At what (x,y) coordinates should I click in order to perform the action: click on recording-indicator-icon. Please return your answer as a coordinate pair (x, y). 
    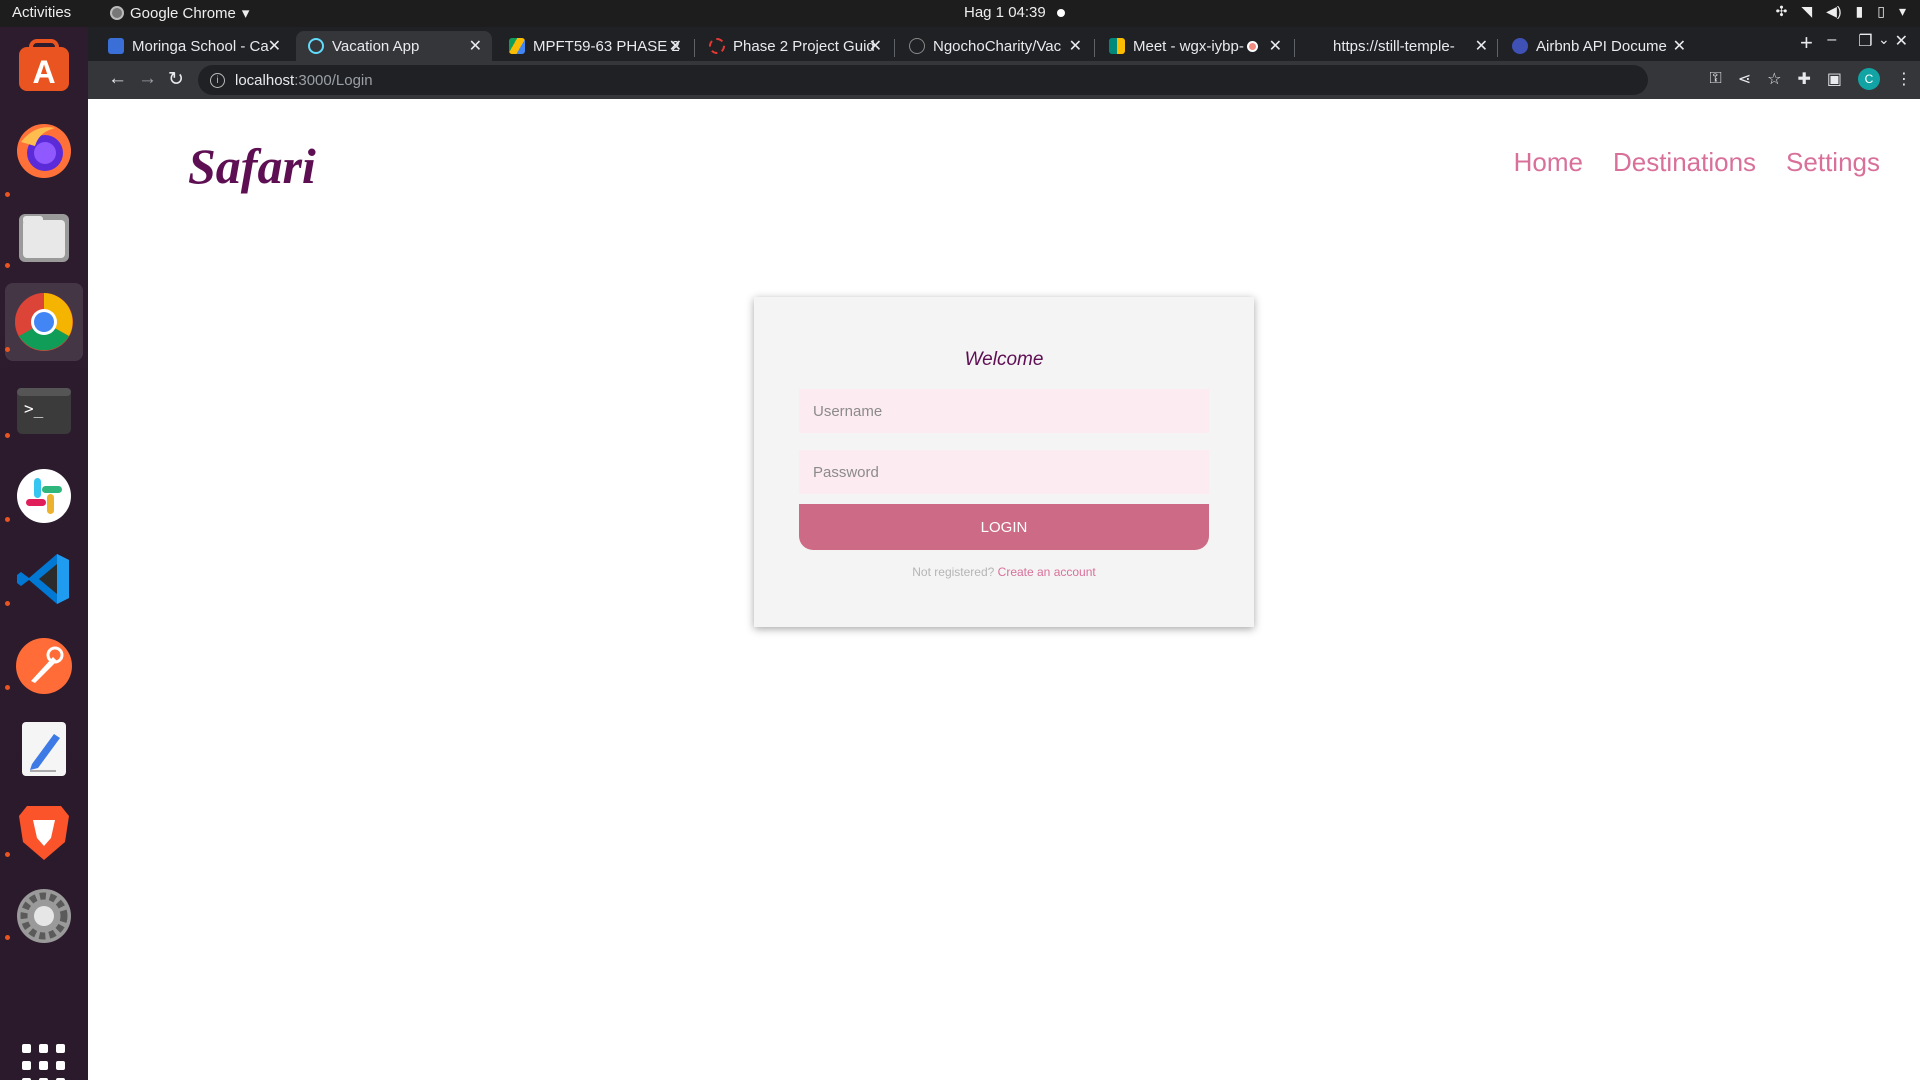
    Looking at the image, I should click on (1061, 13).